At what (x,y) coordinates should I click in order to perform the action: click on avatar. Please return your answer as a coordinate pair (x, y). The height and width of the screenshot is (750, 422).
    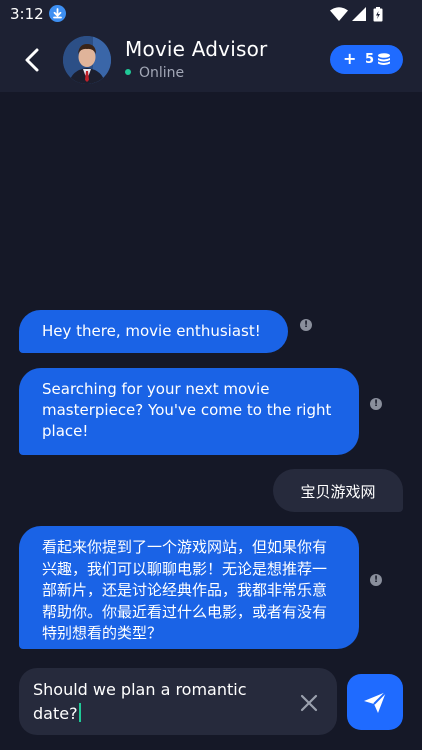
    Looking at the image, I should click on (87, 60).